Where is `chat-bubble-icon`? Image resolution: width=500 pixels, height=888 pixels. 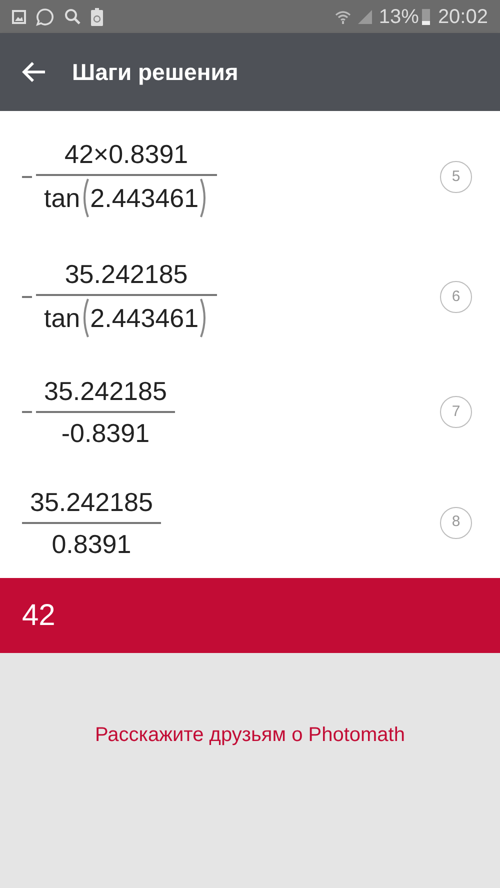
chat-bubble-icon is located at coordinates (45, 17).